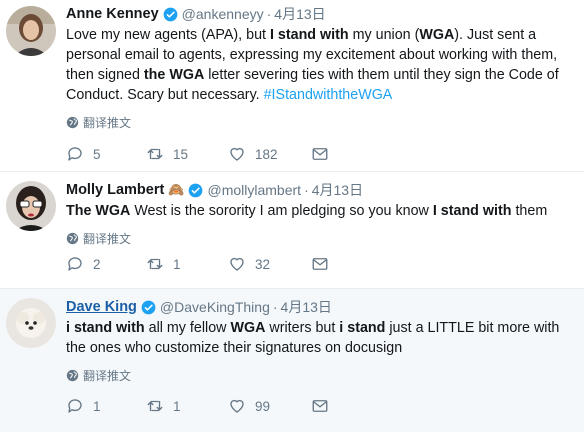  Describe the element at coordinates (263, 406) in the screenshot. I see `like-count: 99` at that location.